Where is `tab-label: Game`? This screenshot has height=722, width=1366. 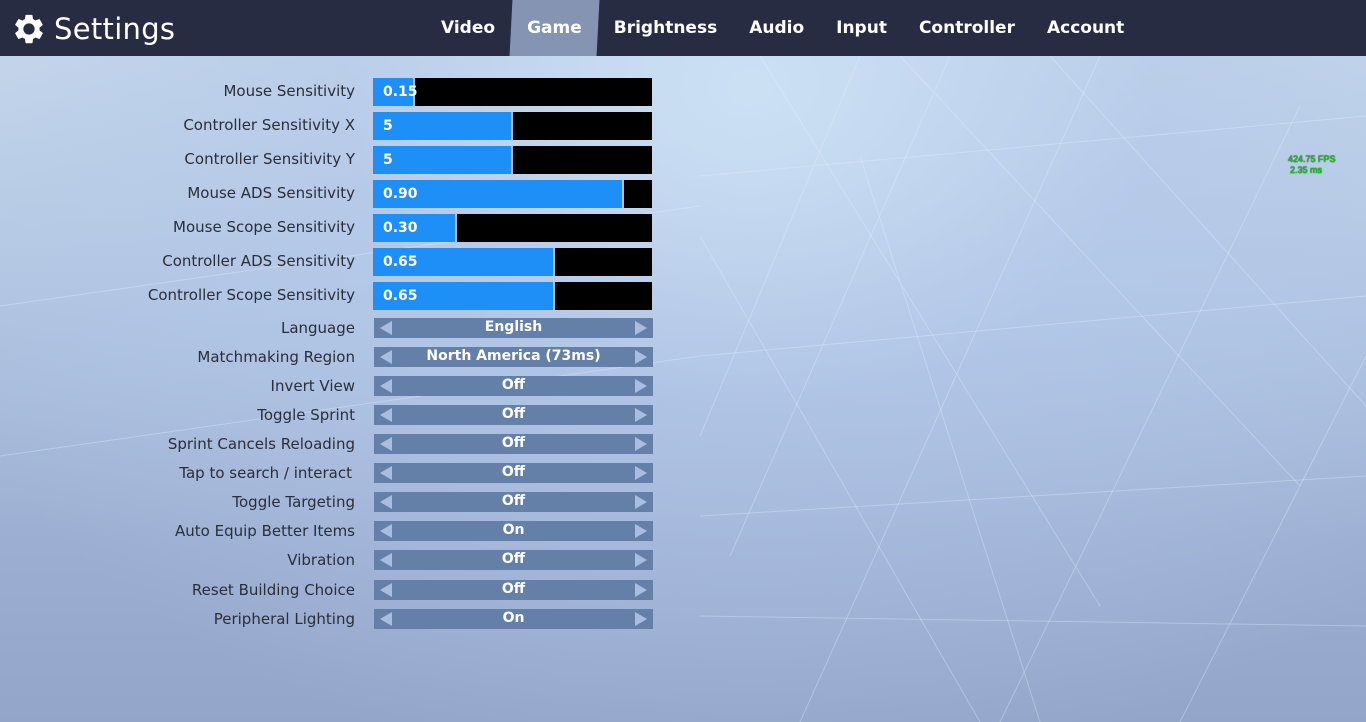
tab-label: Game is located at coordinates (554, 28).